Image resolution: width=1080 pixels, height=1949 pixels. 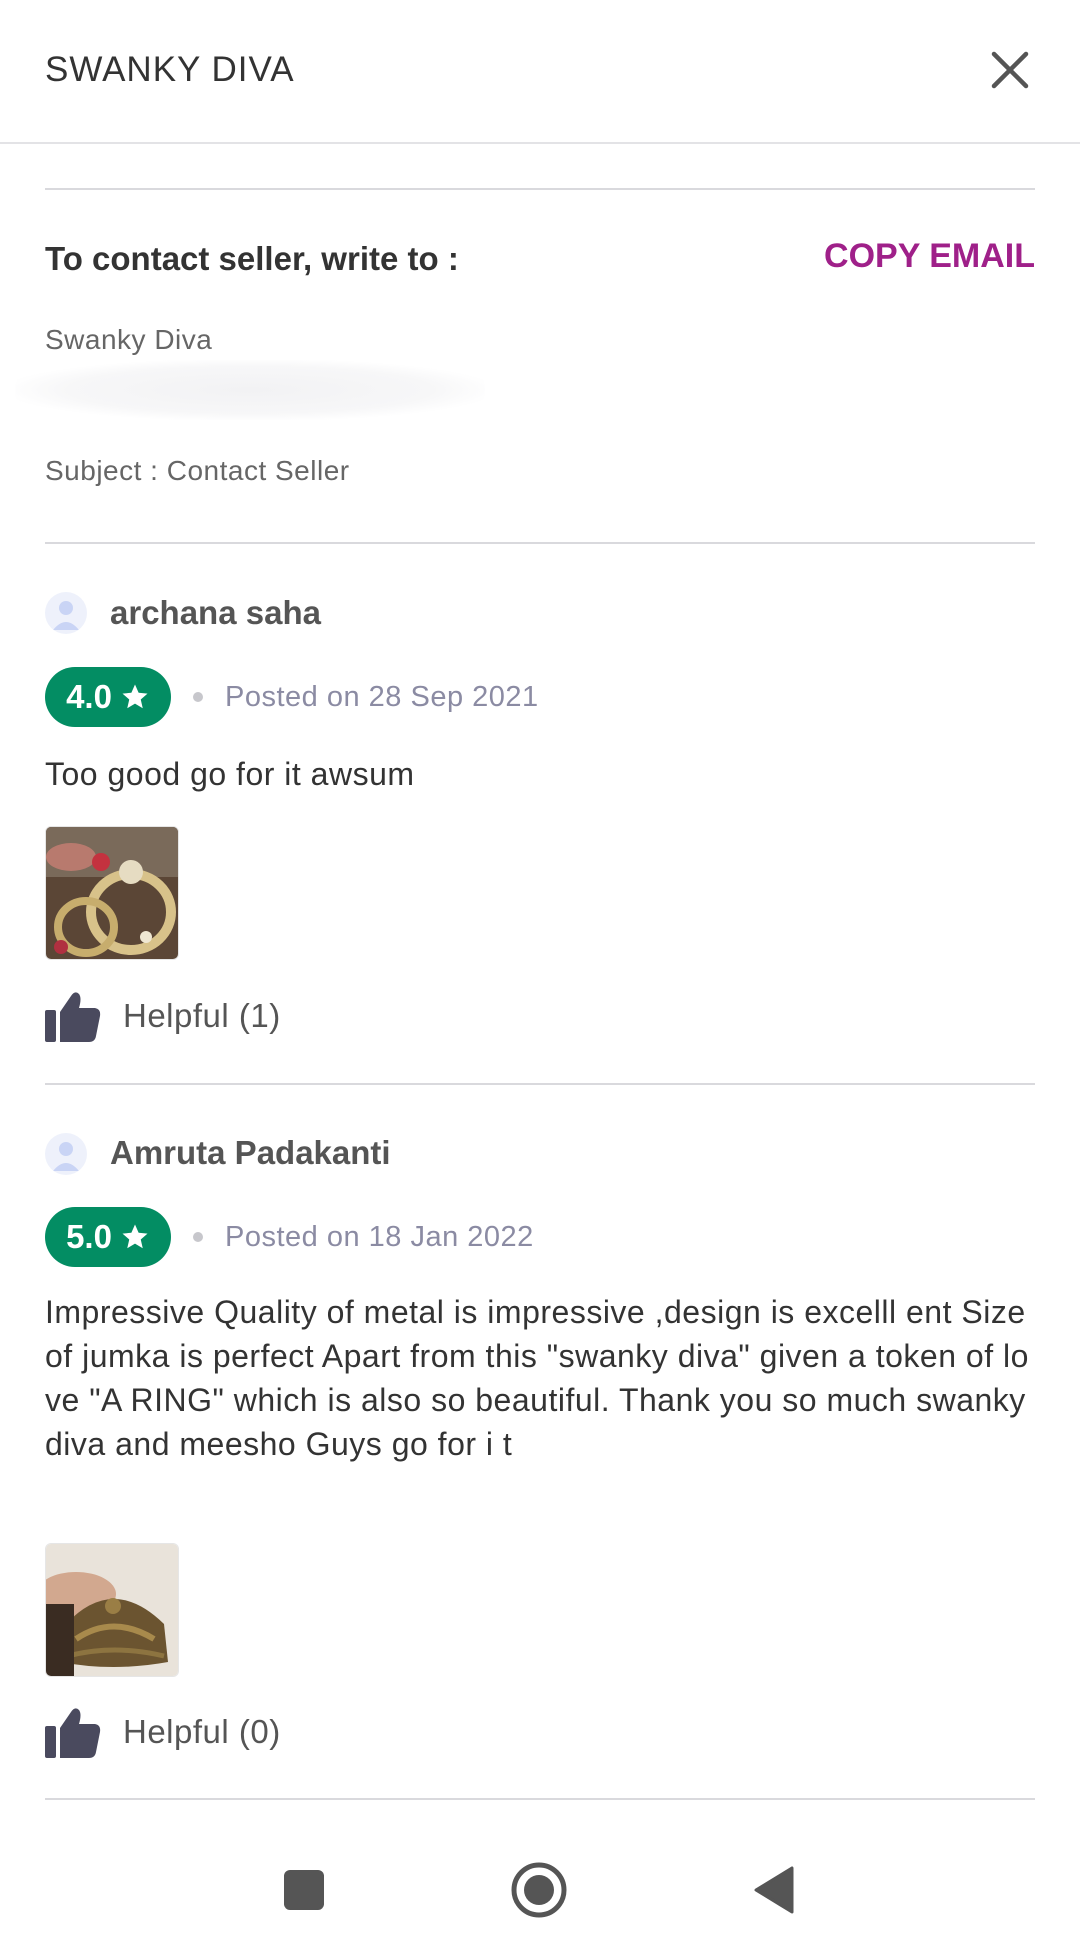 I want to click on helpful-count: Helpful (1), so click(x=202, y=1015).